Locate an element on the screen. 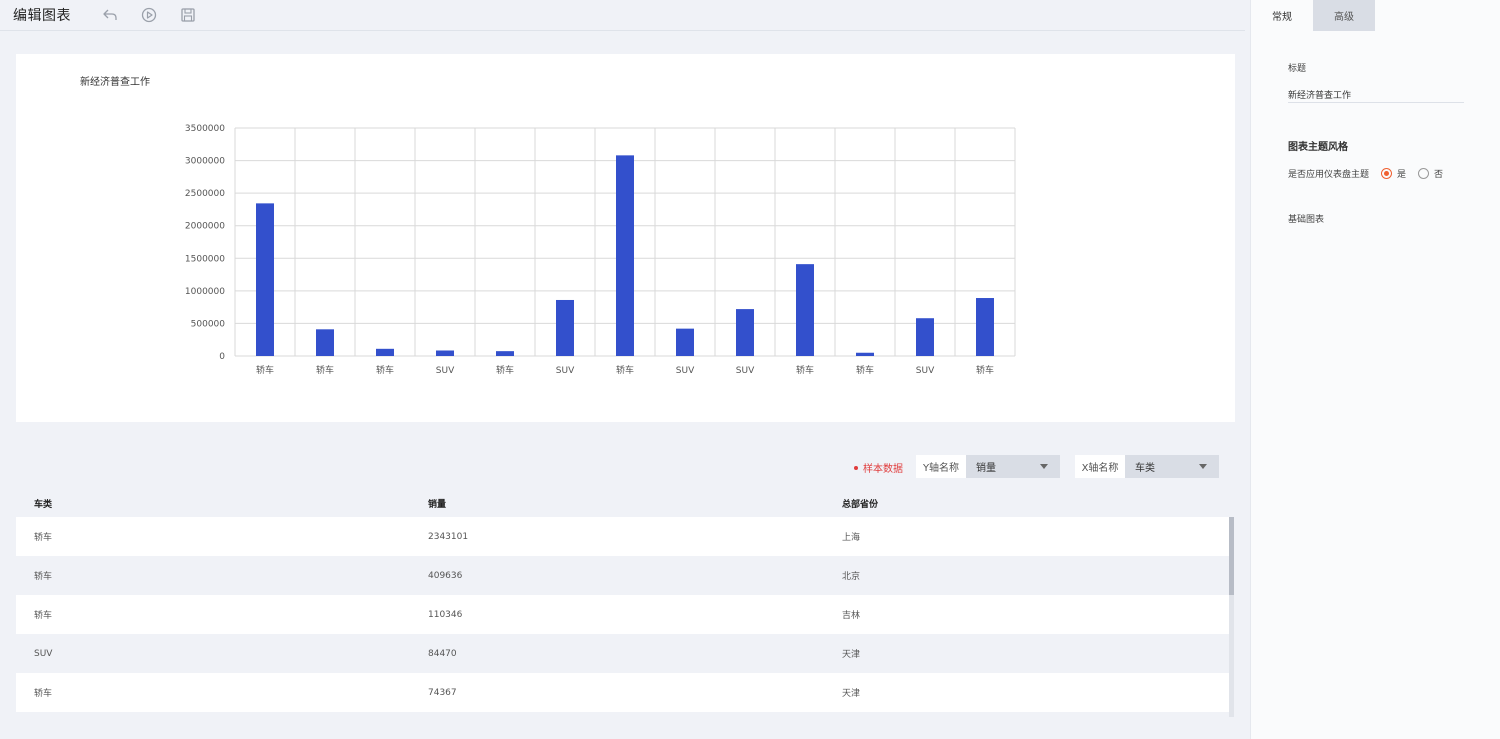 The height and width of the screenshot is (739, 1500). table-row: 轿车 74367 天津 is located at coordinates (622, 692).